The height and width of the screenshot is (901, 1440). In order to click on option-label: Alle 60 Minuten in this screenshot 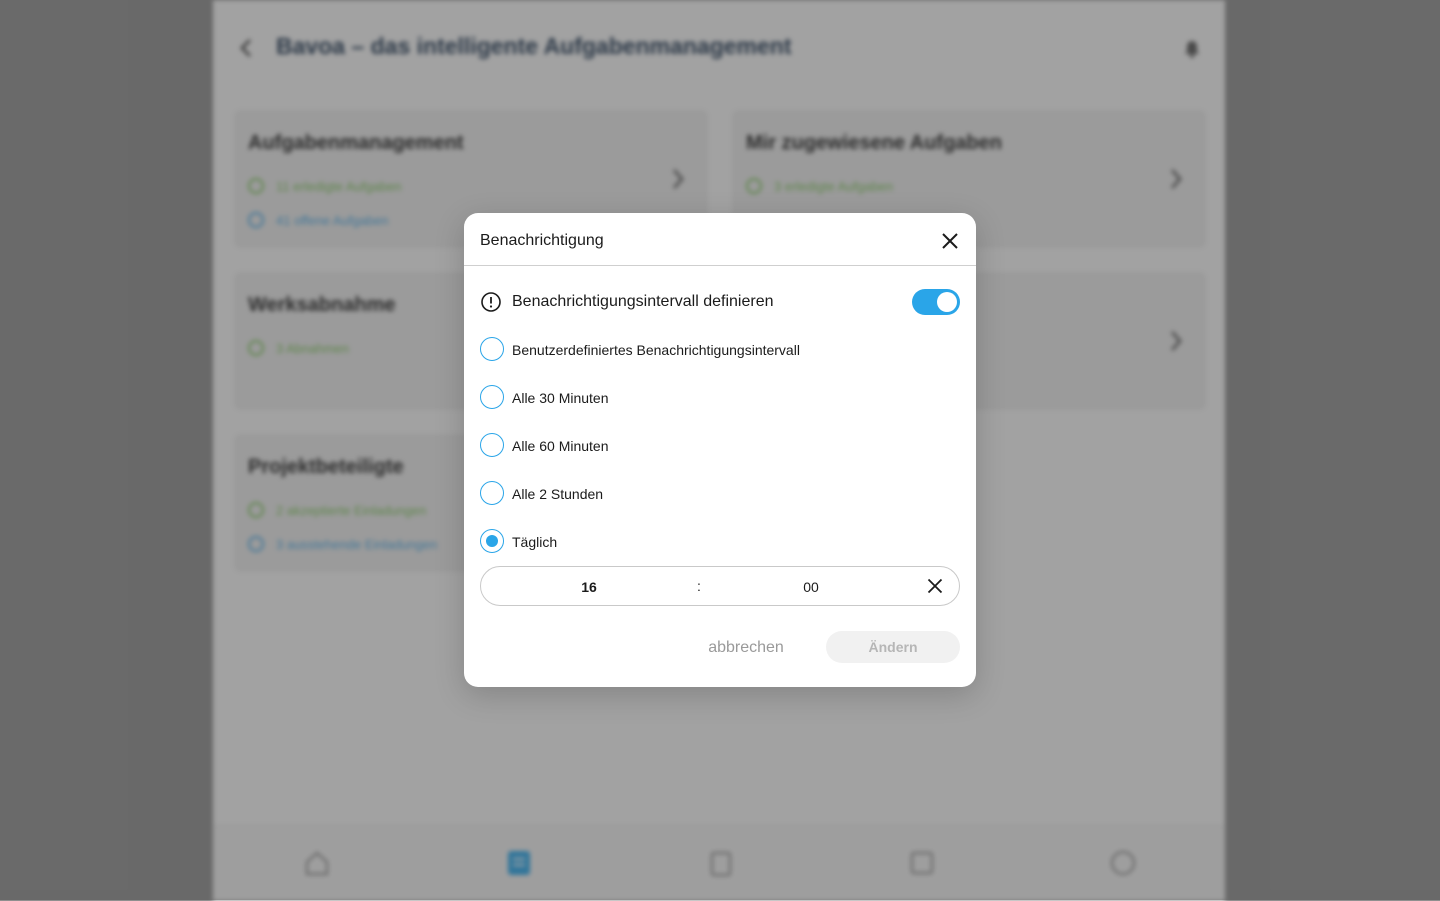, I will do `click(560, 446)`.